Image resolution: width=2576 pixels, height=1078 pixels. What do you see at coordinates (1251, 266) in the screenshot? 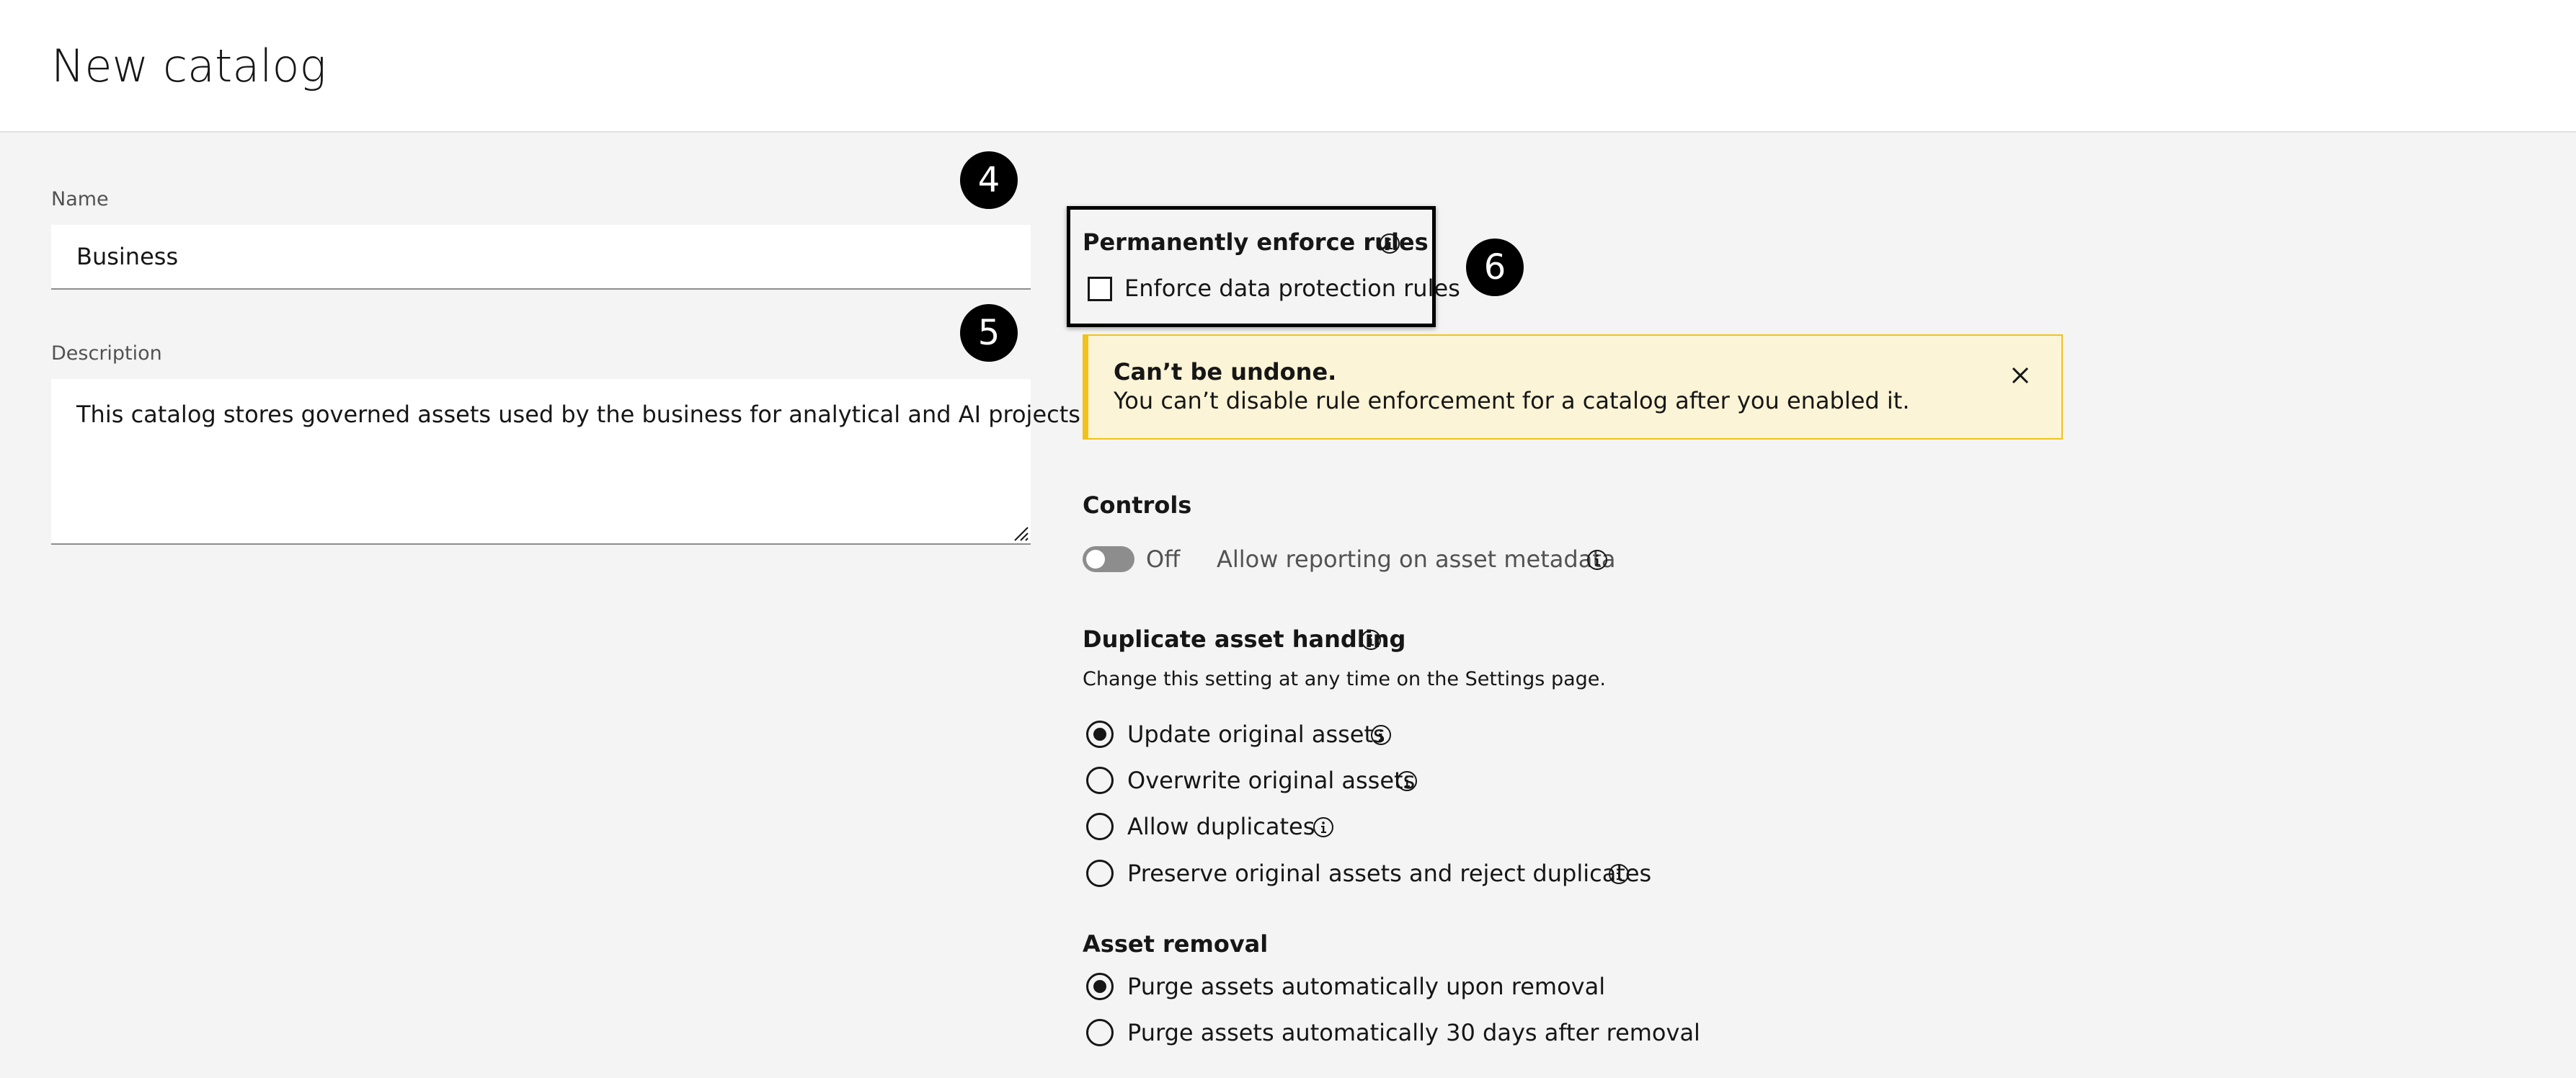
I see `enforce-rules-highlight` at bounding box center [1251, 266].